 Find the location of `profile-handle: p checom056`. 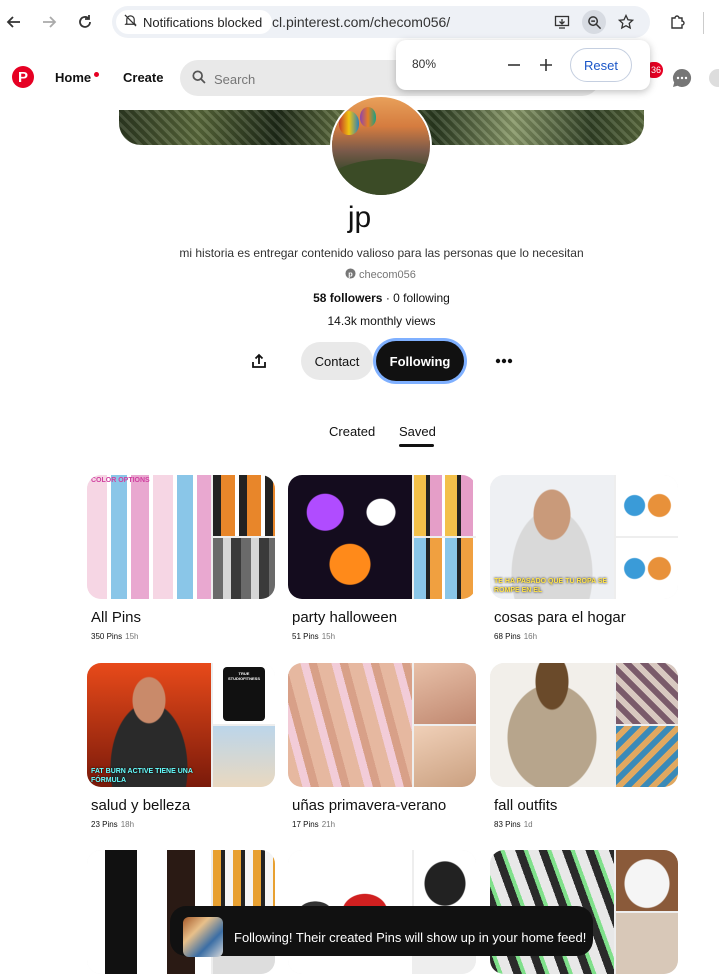

profile-handle: p checom056 is located at coordinates (380, 275).